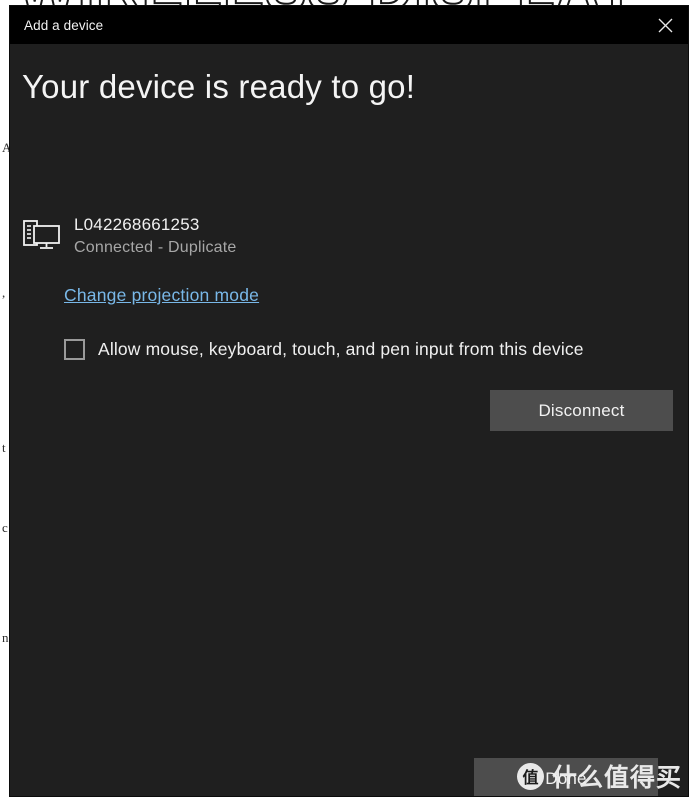  What do you see at coordinates (155, 237) in the screenshot?
I see `device-text: L042268661253 Connected - Duplicate` at bounding box center [155, 237].